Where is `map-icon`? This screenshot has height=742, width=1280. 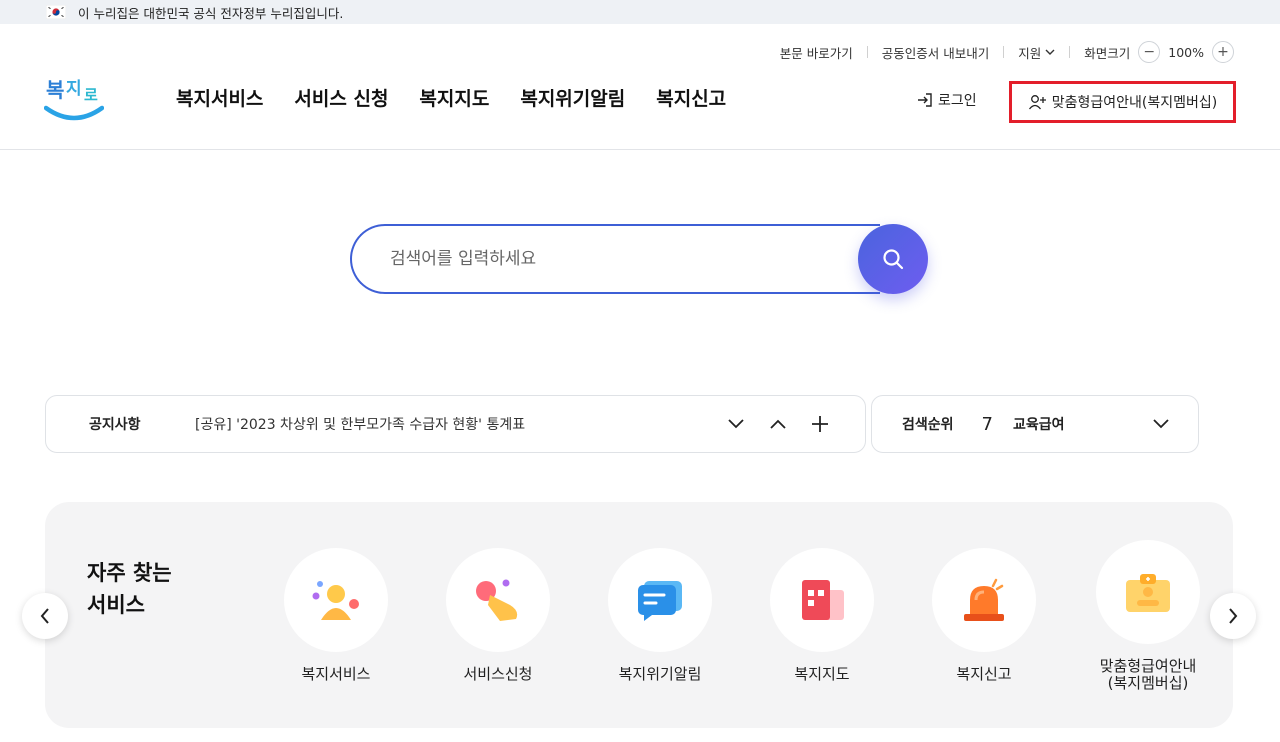 map-icon is located at coordinates (822, 600).